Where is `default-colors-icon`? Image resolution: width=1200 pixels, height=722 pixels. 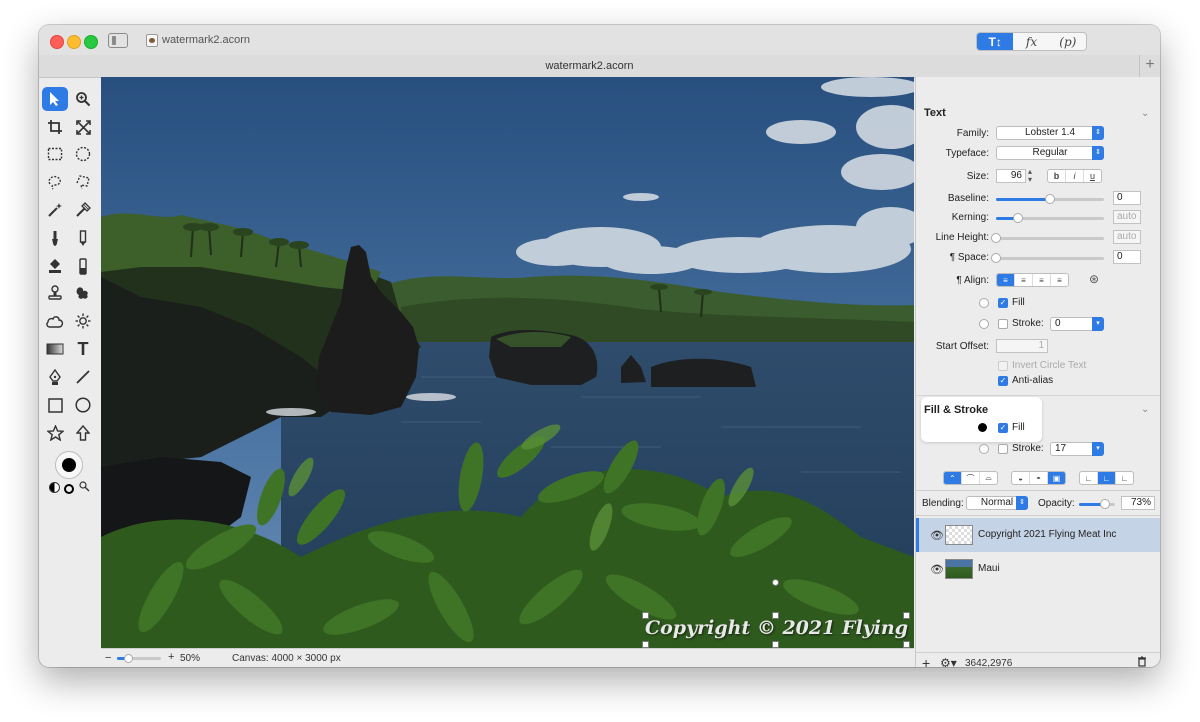
default-colors-icon is located at coordinates (69, 489).